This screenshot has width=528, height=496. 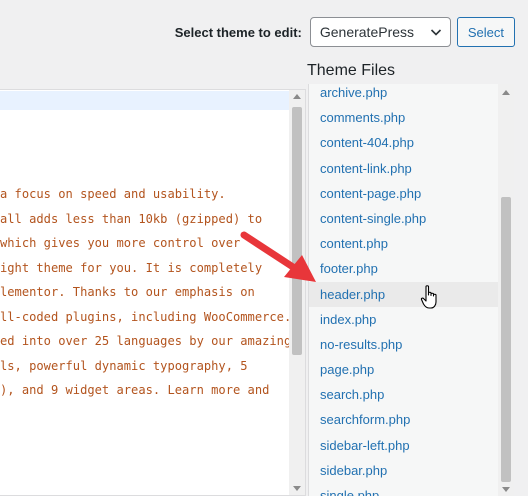 What do you see at coordinates (351, 70) in the screenshot?
I see `theme-files-heading: Theme Files` at bounding box center [351, 70].